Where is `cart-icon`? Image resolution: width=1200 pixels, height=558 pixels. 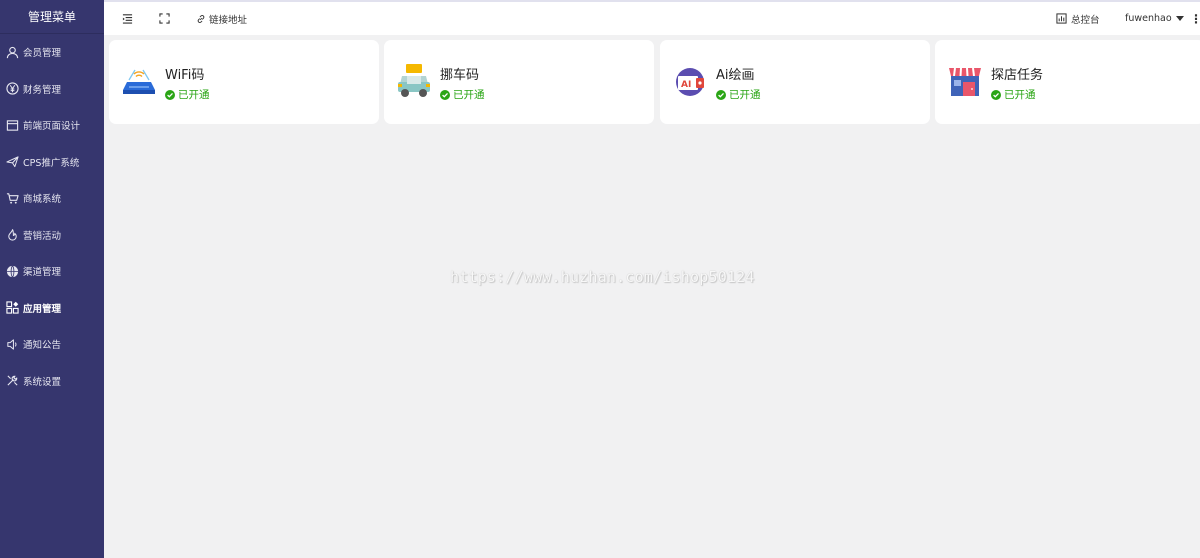 cart-icon is located at coordinates (12, 198).